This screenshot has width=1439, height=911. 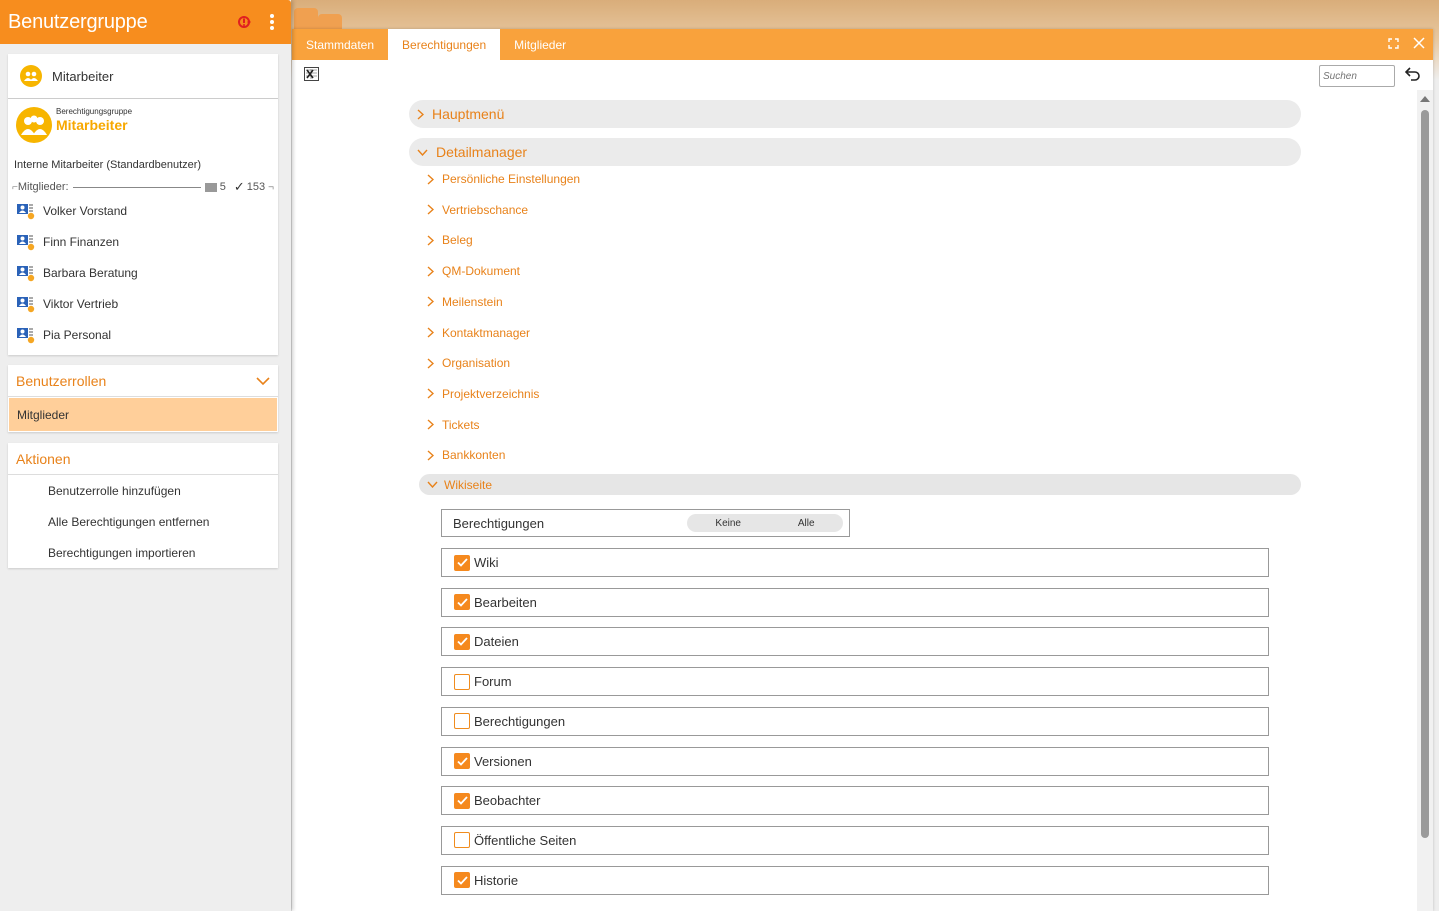 I want to click on detail-item: Vertriebschance, so click(x=477, y=210).